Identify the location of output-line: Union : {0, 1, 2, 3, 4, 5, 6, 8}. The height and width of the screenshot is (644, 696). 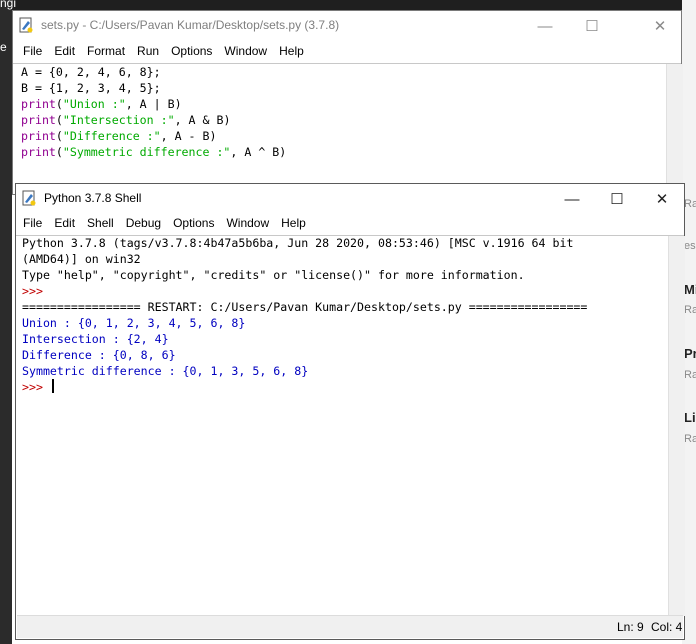
(134, 323).